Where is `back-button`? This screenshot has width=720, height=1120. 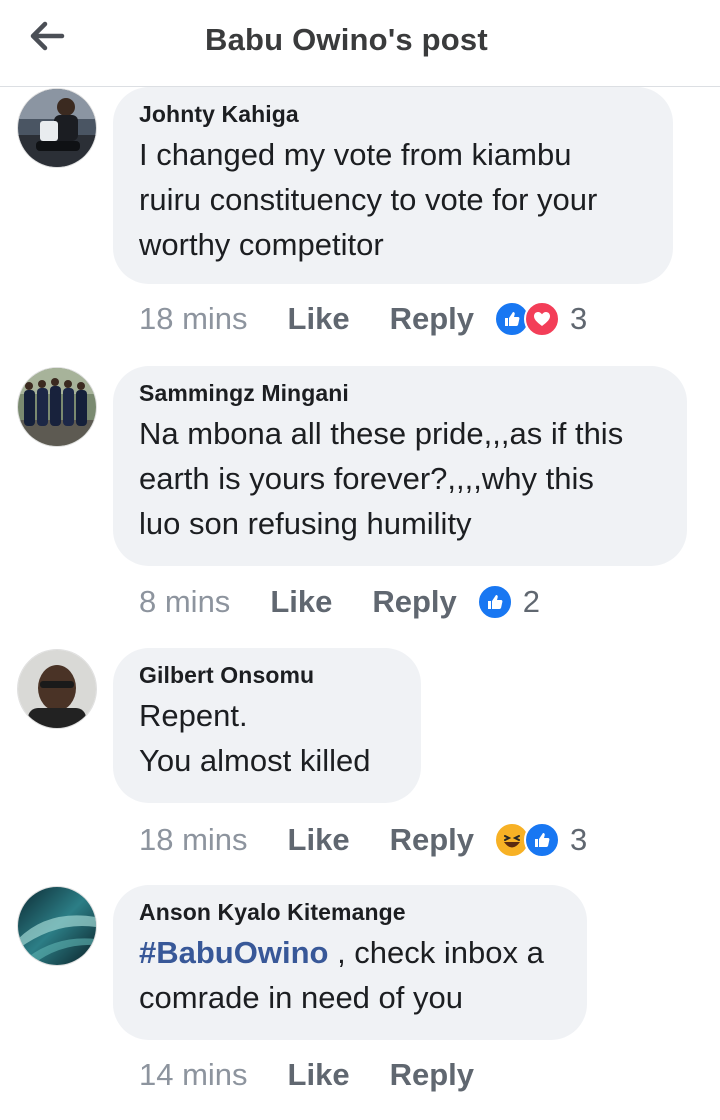
back-button is located at coordinates (47, 36).